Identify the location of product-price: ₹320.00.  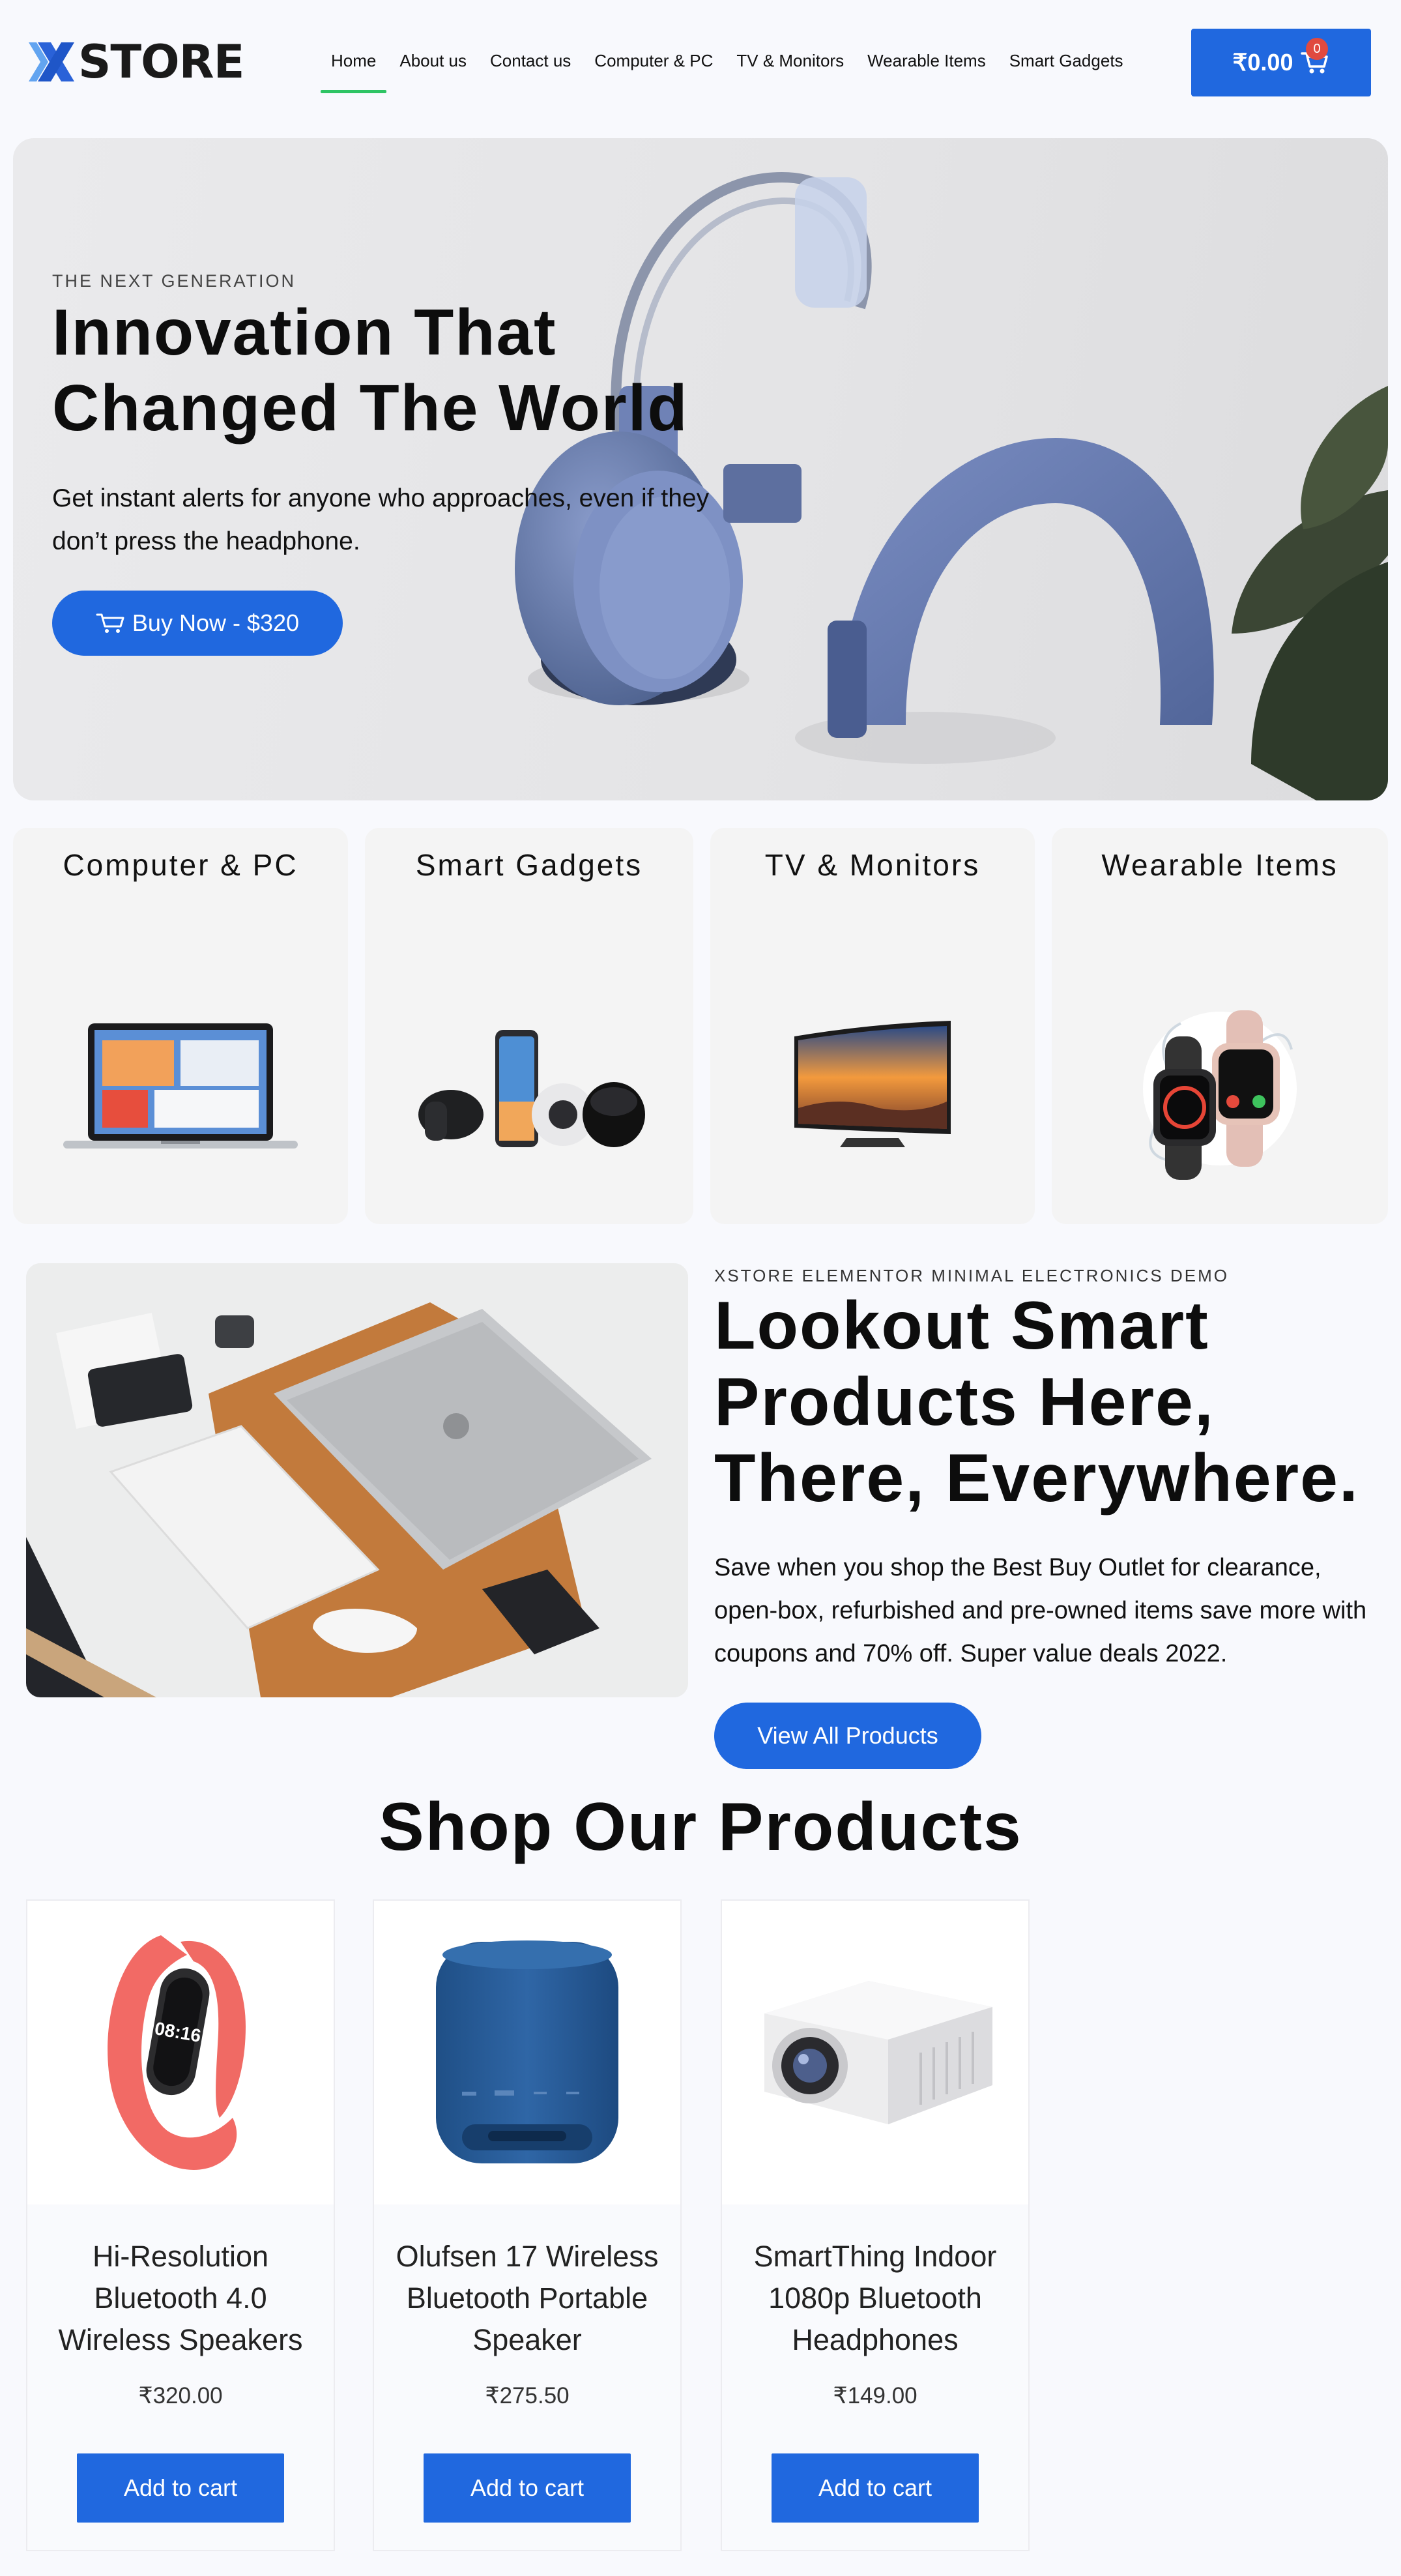
(180, 2395).